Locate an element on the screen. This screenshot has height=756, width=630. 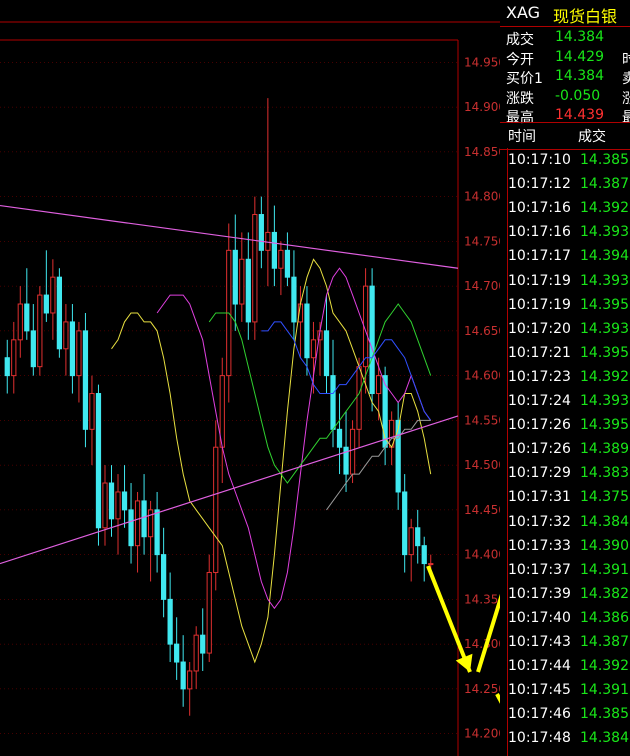
tick-row: 10:17:26 14.395 is located at coordinates (565, 426).